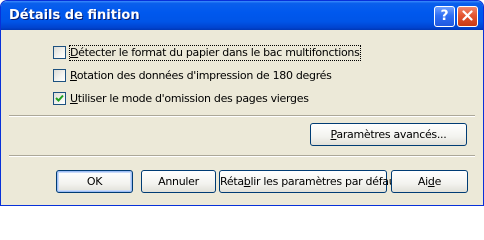  What do you see at coordinates (242, 15) in the screenshot?
I see `title-bar: Détails de finition ?` at bounding box center [242, 15].